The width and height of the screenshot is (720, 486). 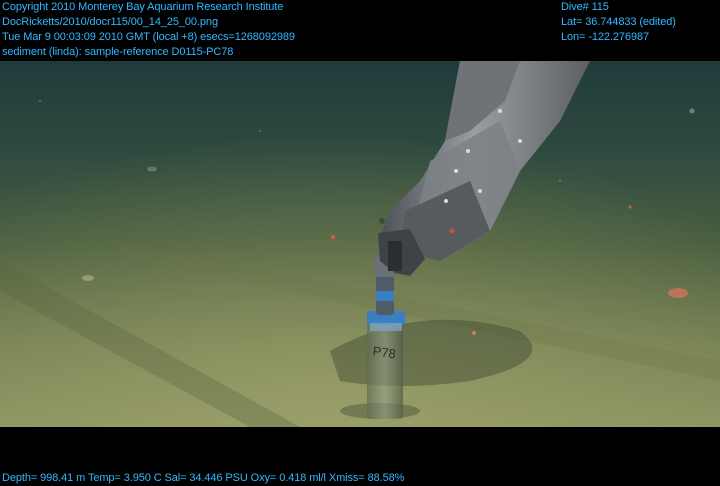 I want to click on longitude: Lon= -122.276987, so click(x=605, y=37).